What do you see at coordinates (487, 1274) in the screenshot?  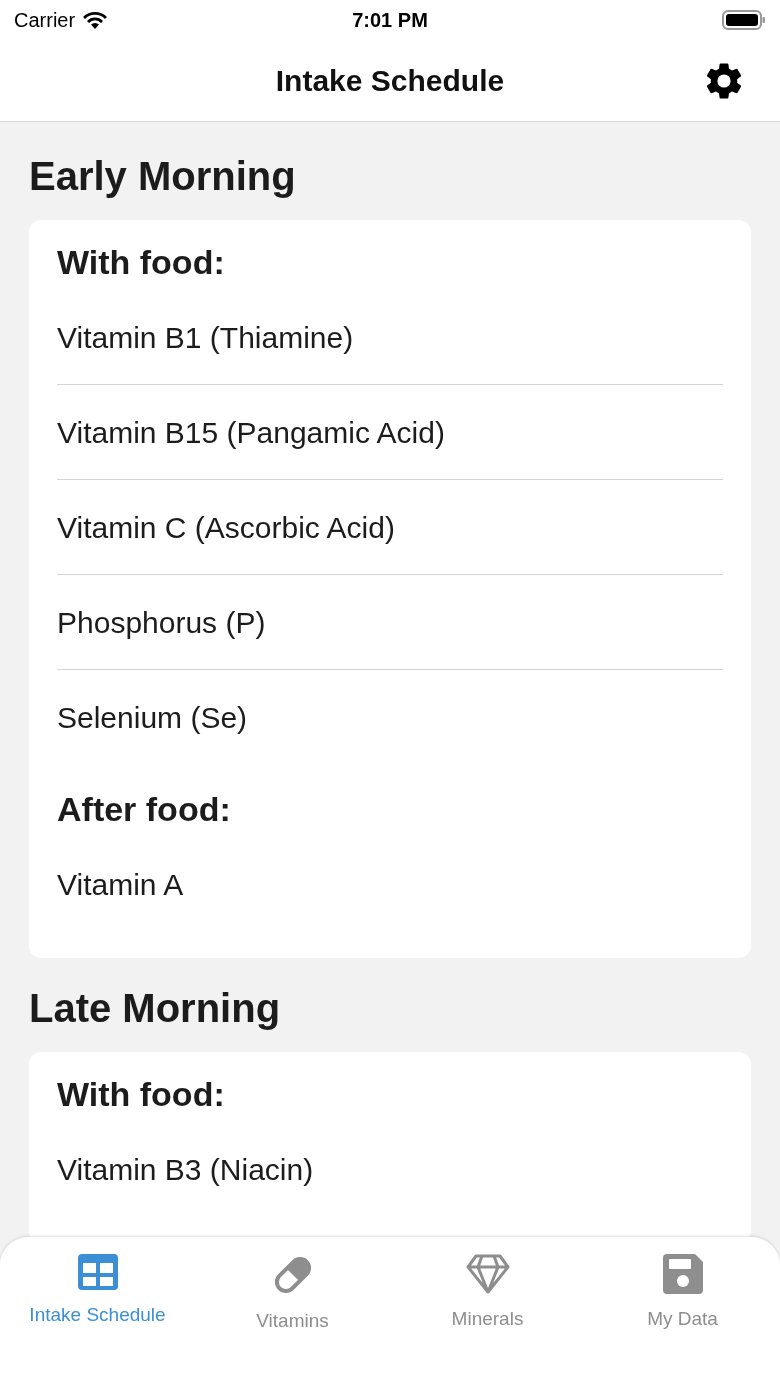 I see `diamond-icon` at bounding box center [487, 1274].